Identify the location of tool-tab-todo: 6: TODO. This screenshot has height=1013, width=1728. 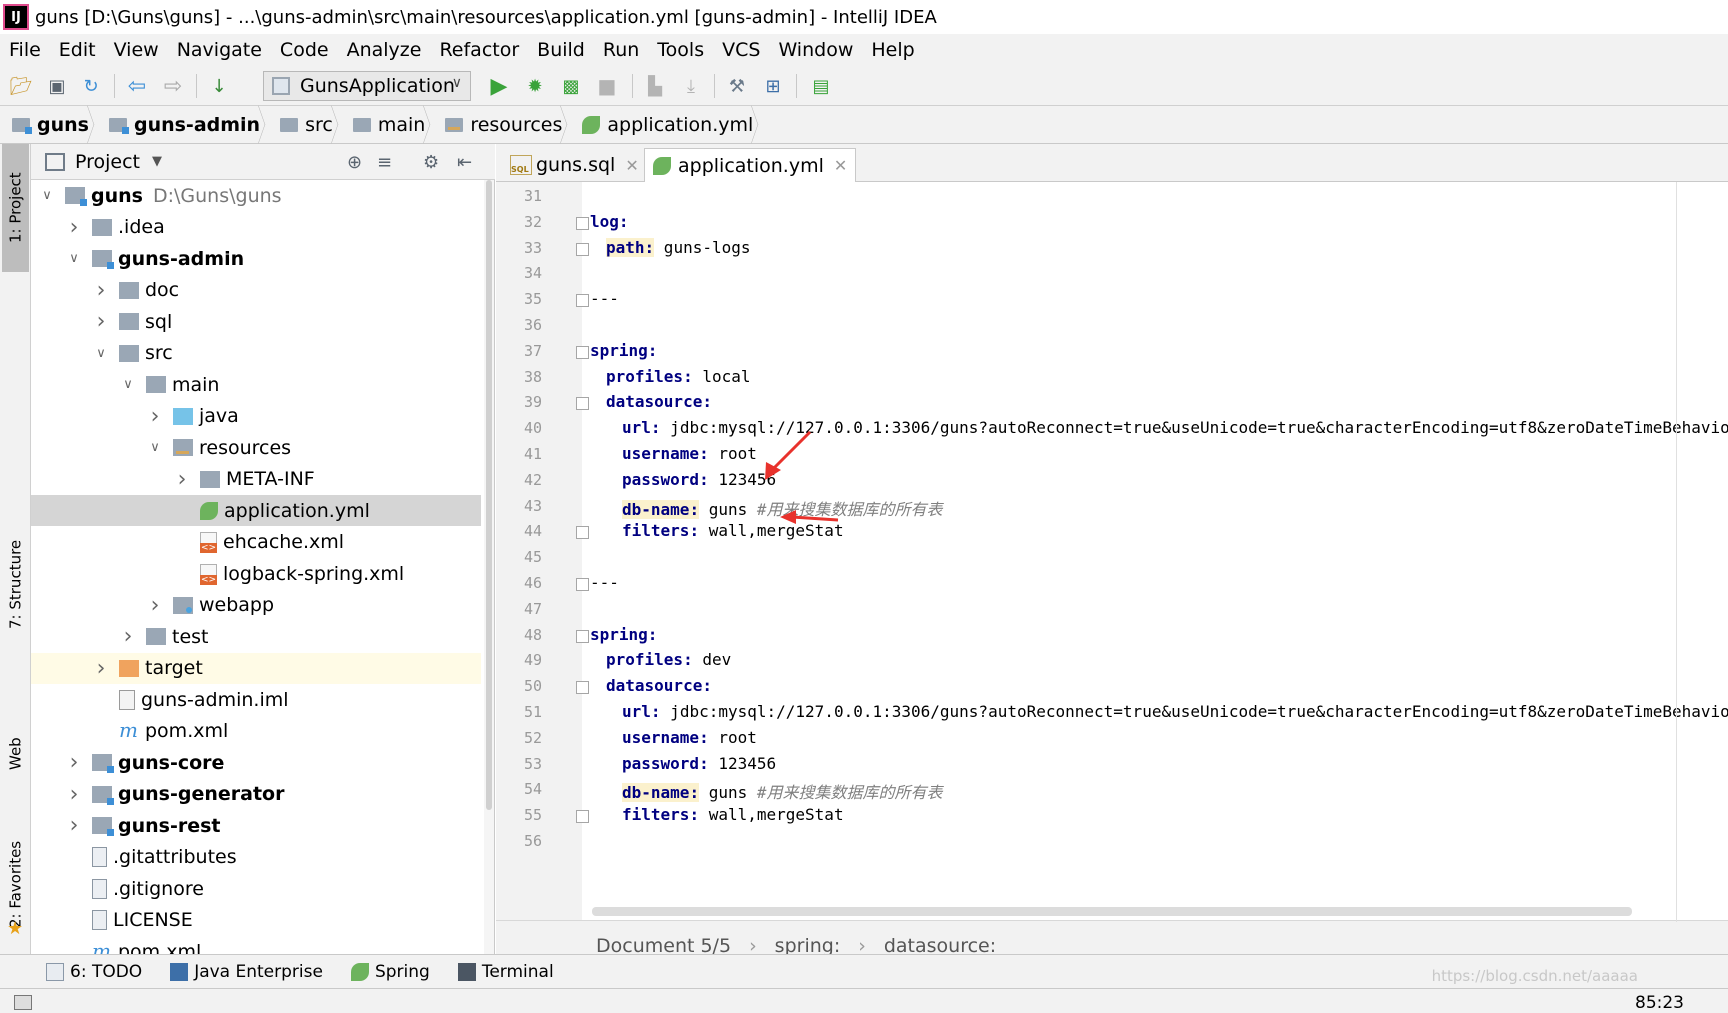
(94, 972).